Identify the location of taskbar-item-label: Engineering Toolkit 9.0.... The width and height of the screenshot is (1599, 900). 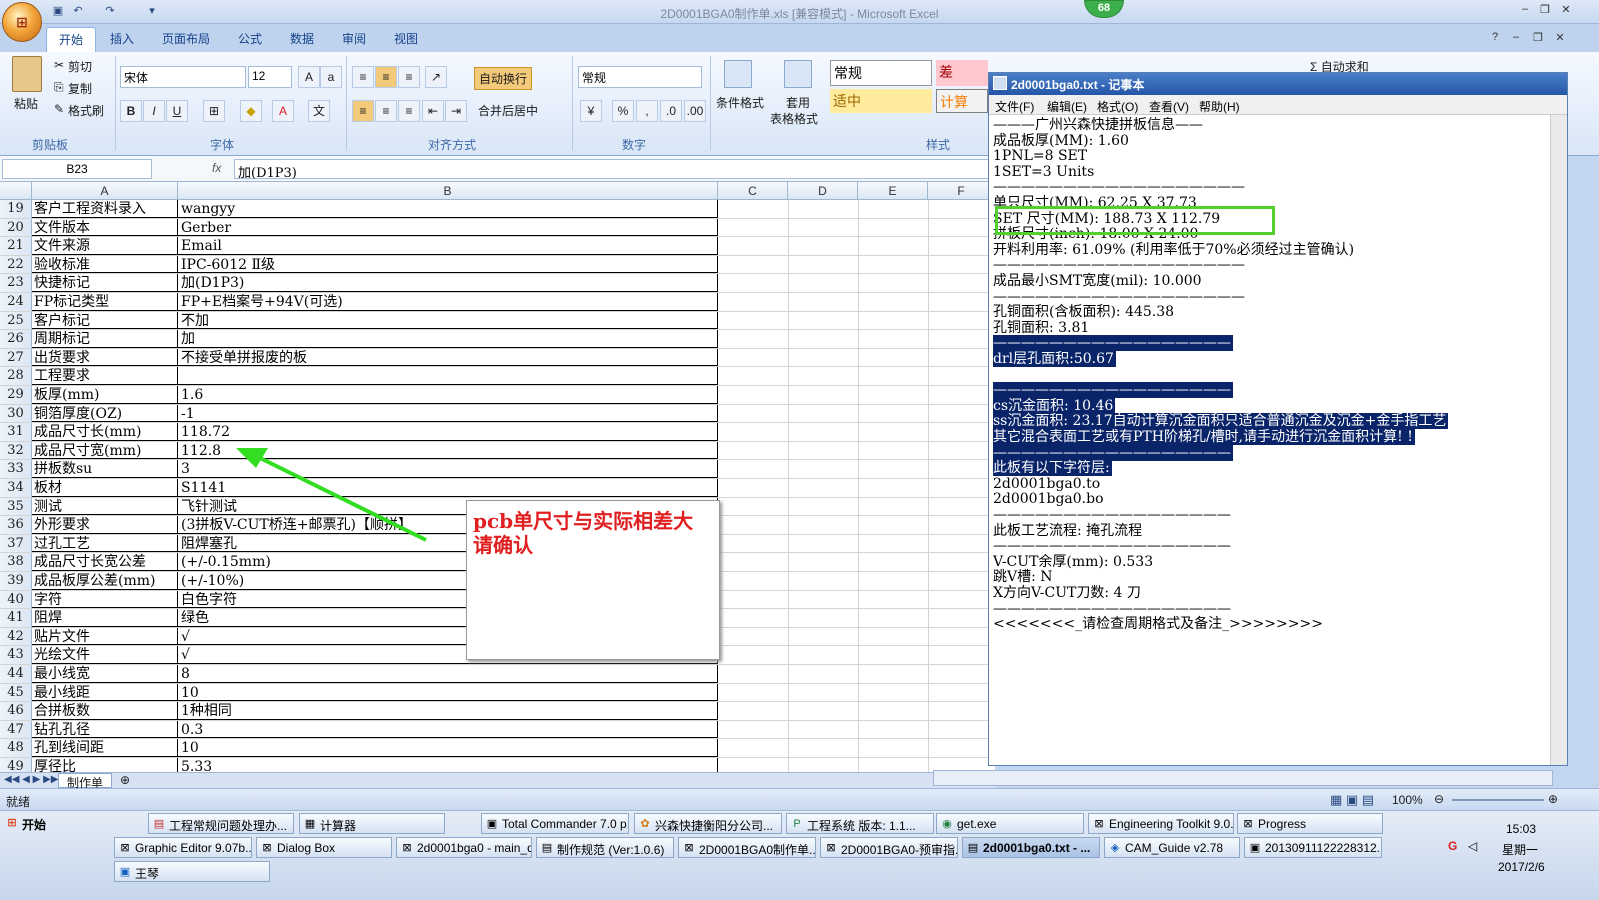
(1171, 824).